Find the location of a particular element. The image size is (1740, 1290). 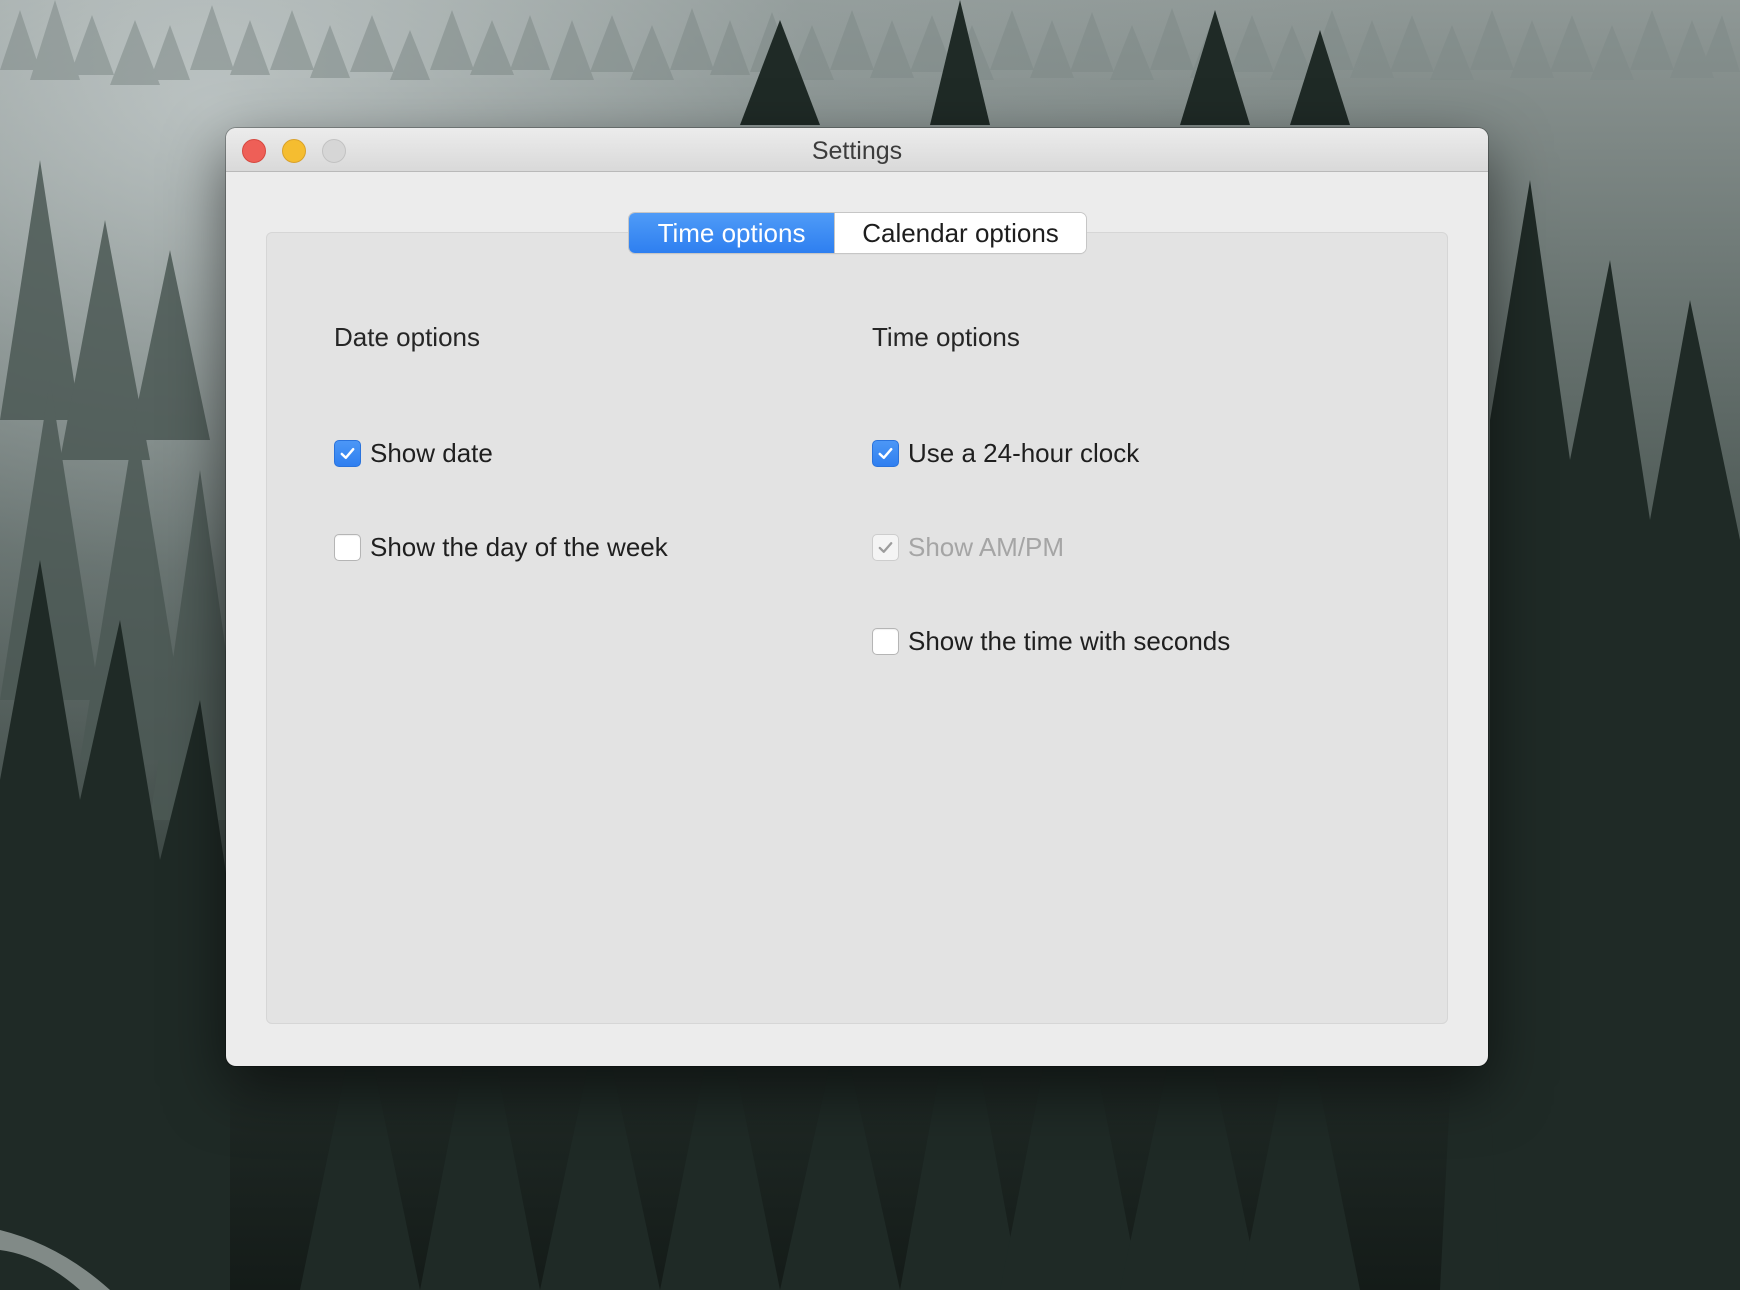

show-date-option: Show date is located at coordinates (413, 453).